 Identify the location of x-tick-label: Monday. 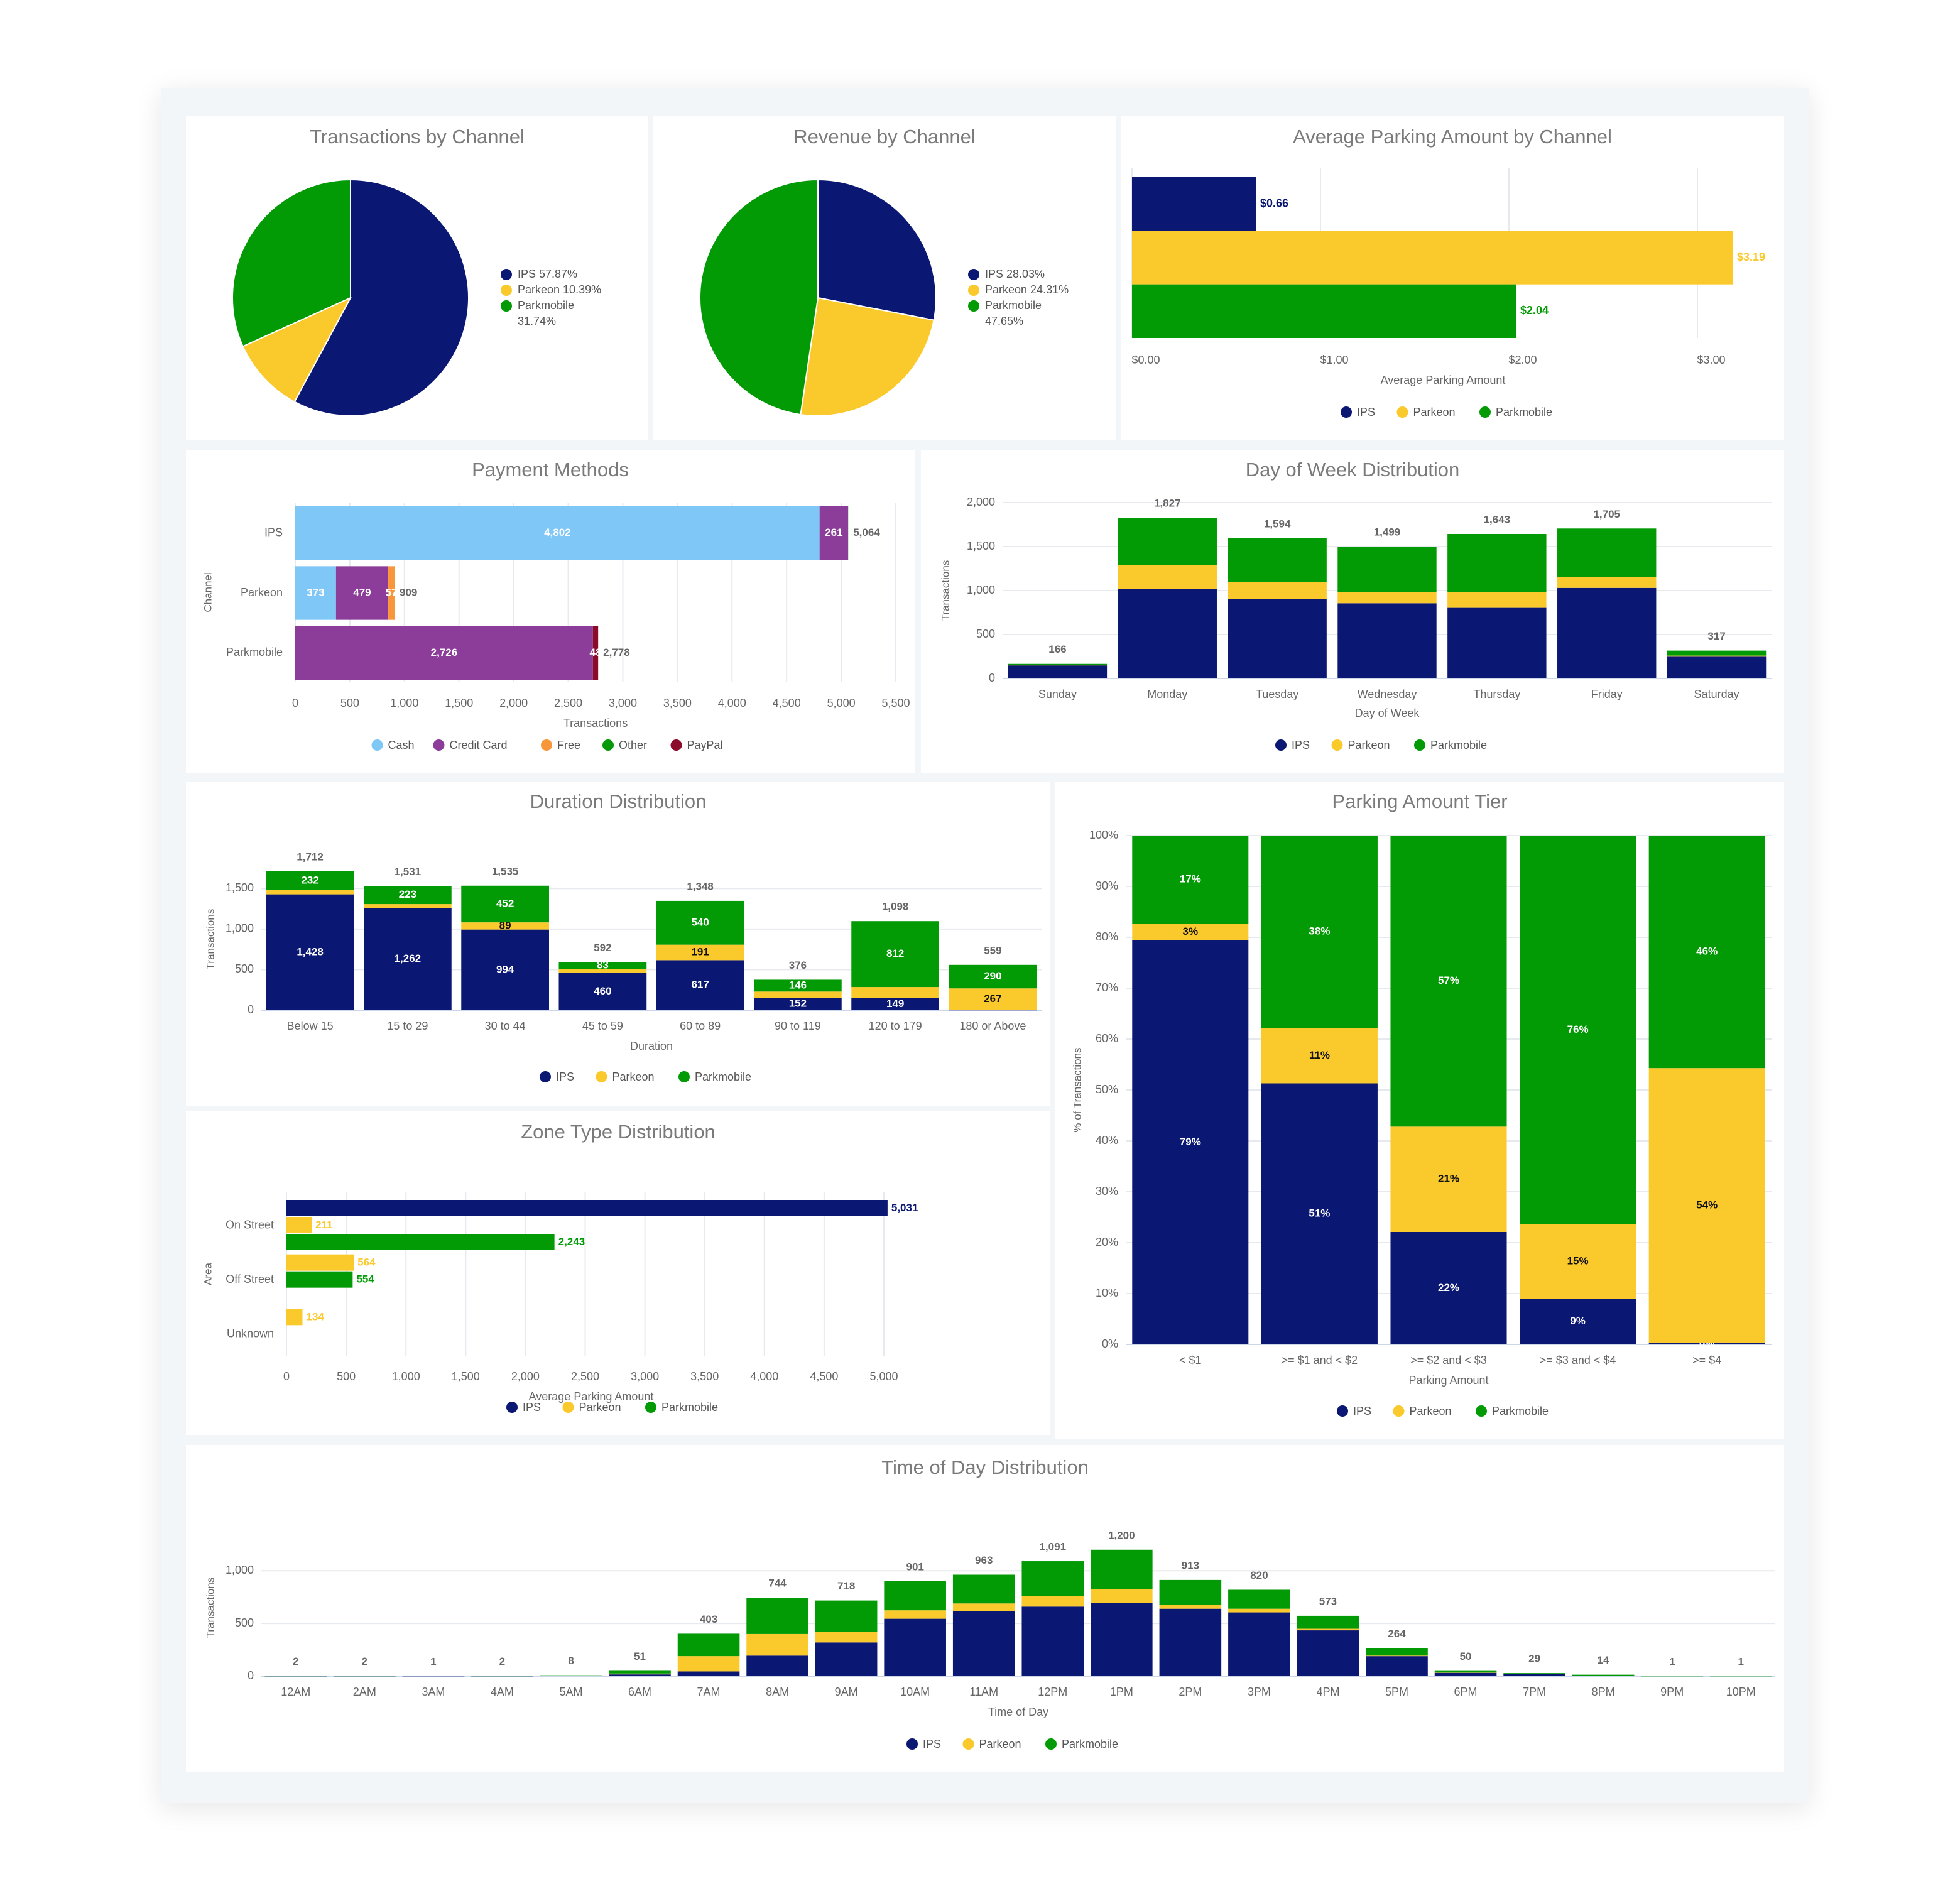
(1167, 694).